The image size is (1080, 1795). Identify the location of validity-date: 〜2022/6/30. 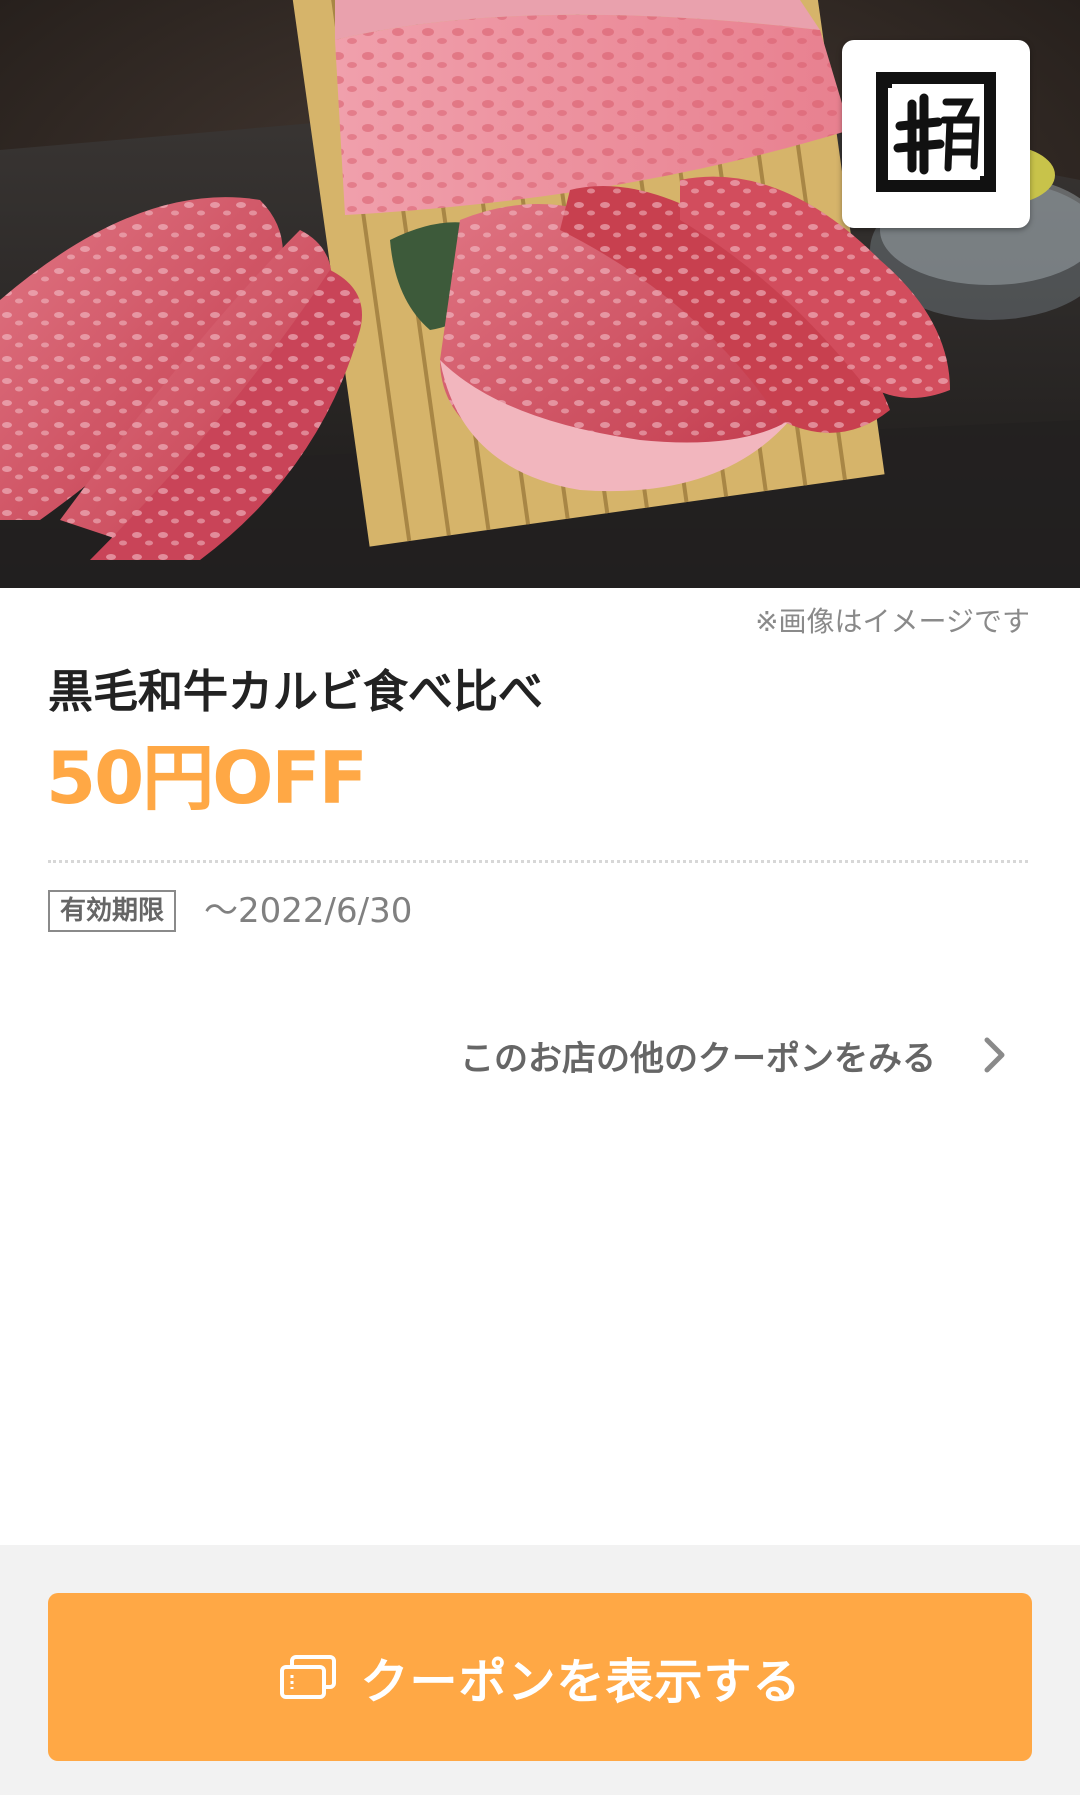
(308, 911).